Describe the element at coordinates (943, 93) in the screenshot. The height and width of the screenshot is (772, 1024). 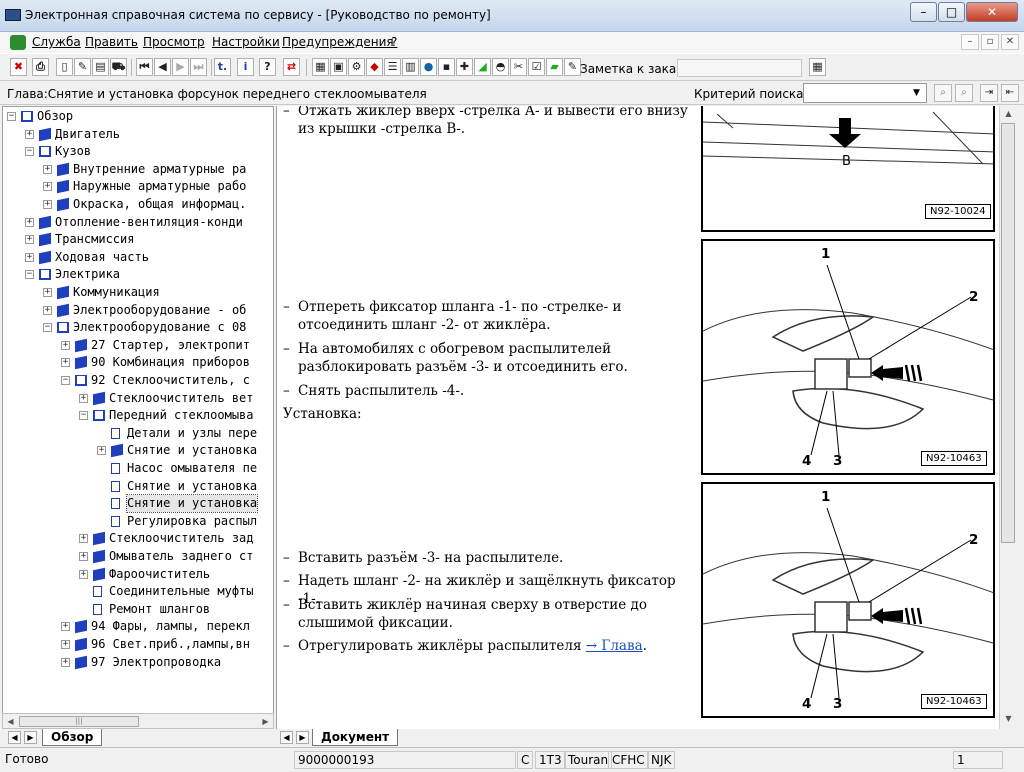
I see `search-forward-icon: ⌕` at that location.